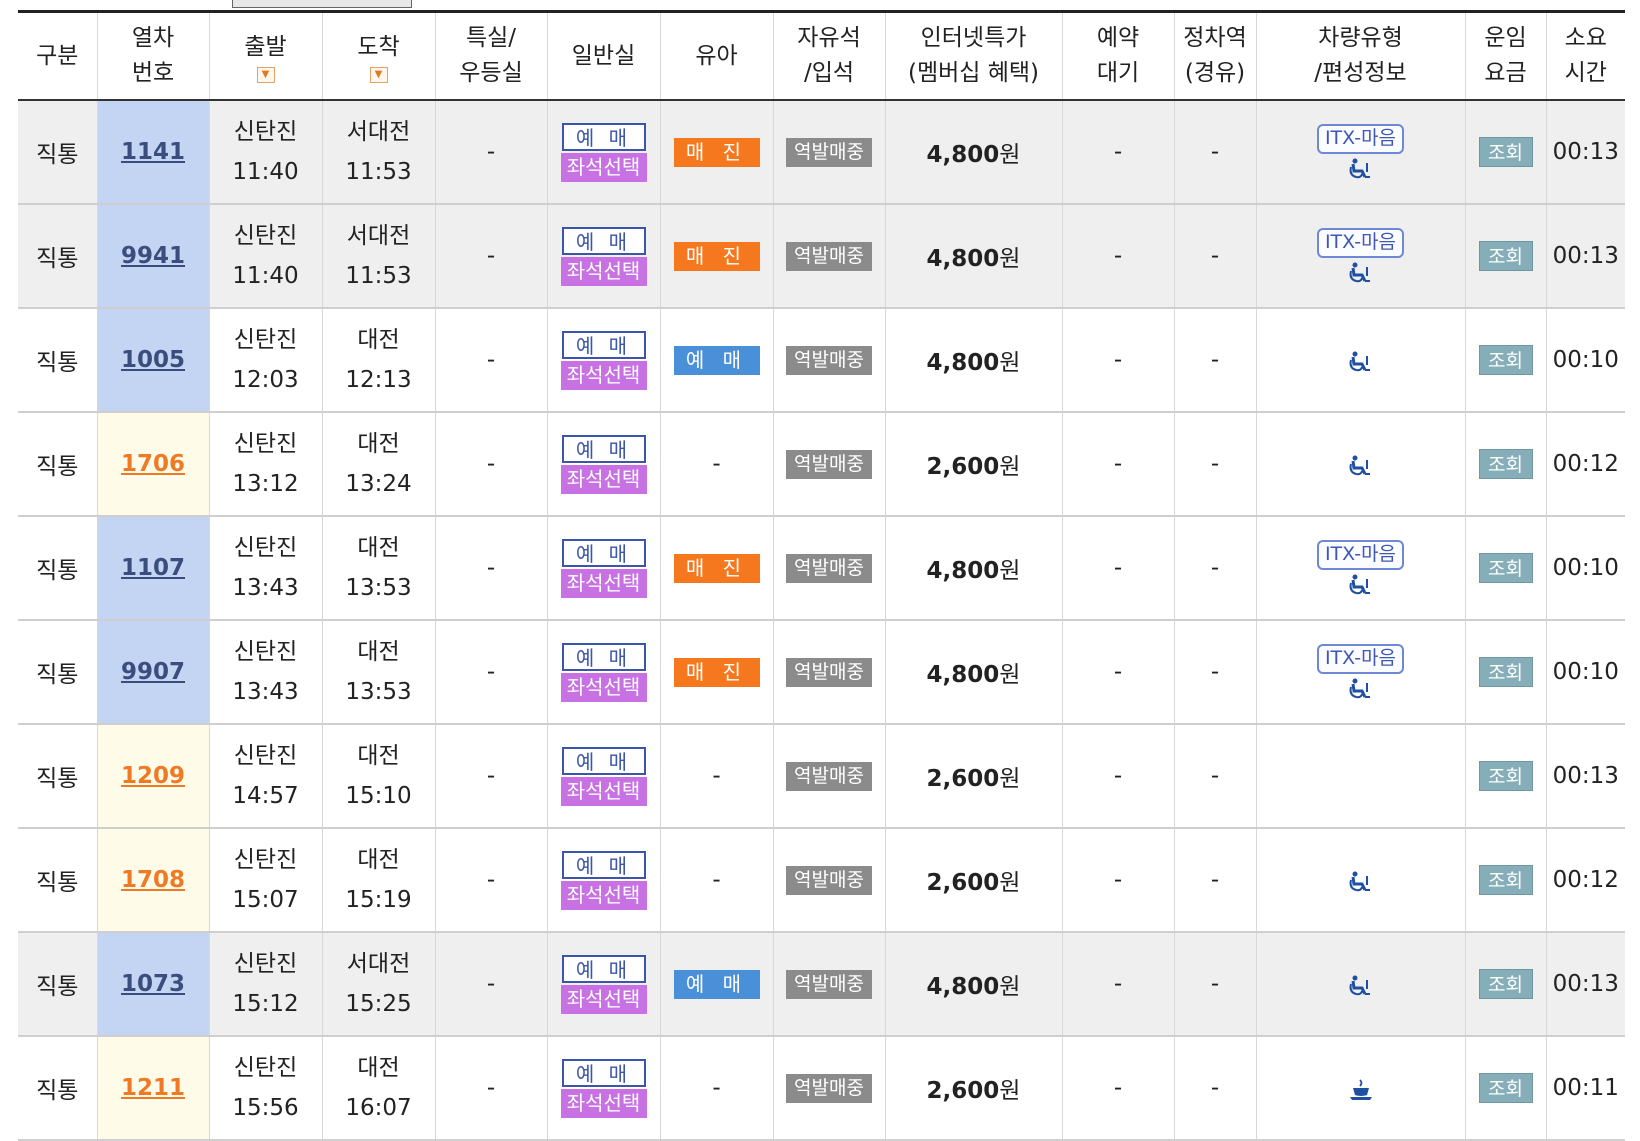 The width and height of the screenshot is (1640, 1141). I want to click on train-number-link: 1211, so click(153, 1088).